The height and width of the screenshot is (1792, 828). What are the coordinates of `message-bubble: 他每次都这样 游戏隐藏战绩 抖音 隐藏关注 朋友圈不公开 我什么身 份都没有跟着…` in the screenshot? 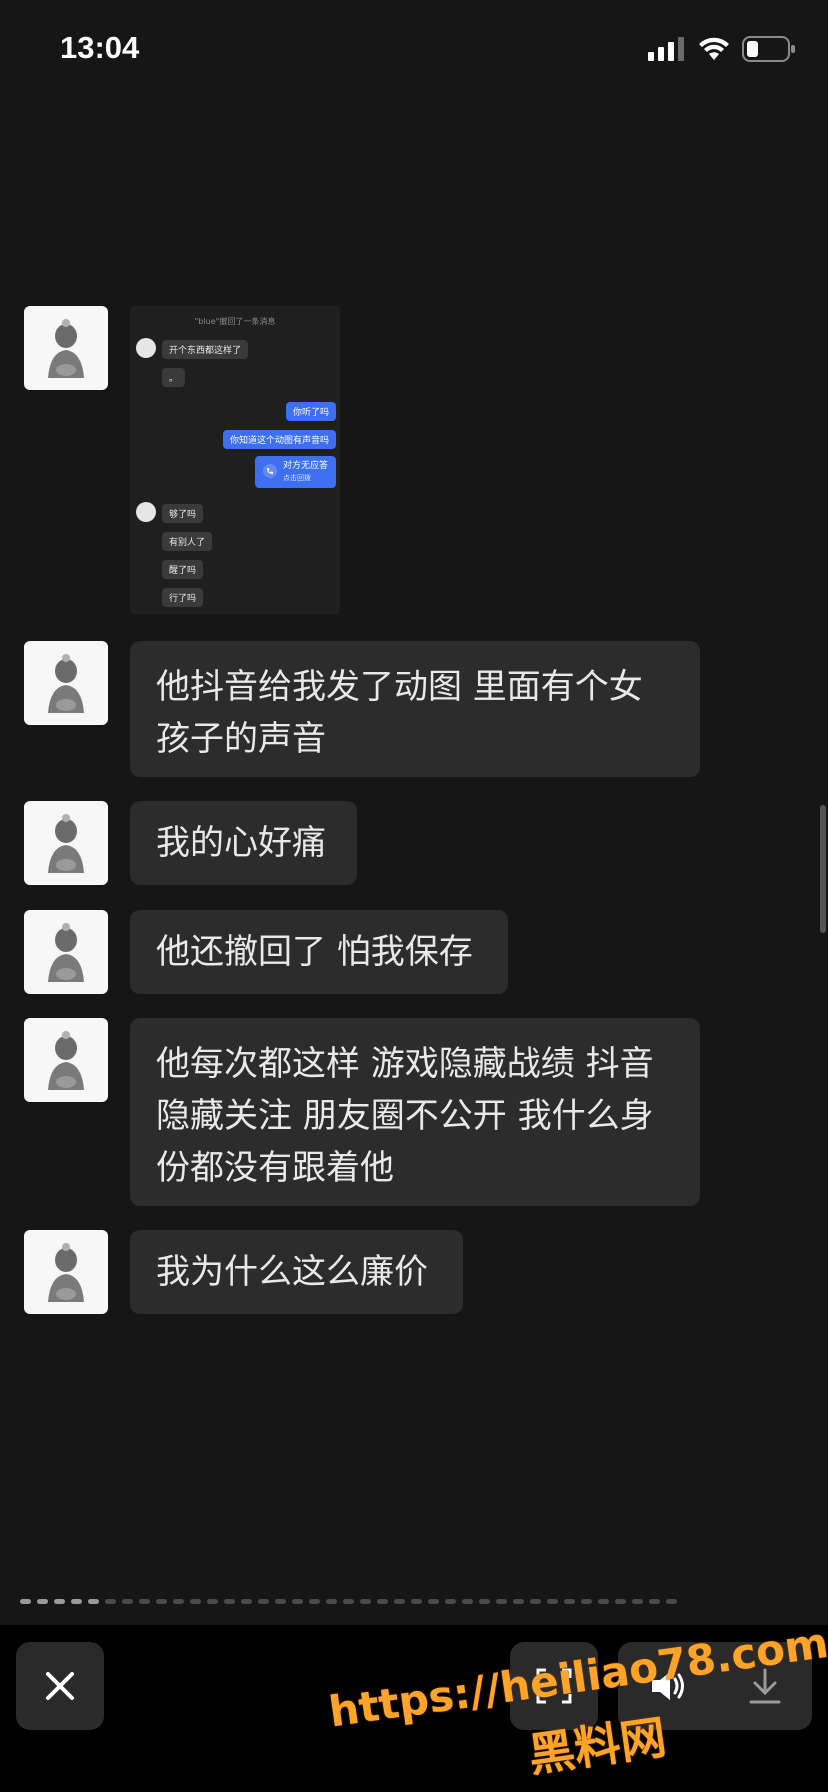 It's located at (415, 1112).